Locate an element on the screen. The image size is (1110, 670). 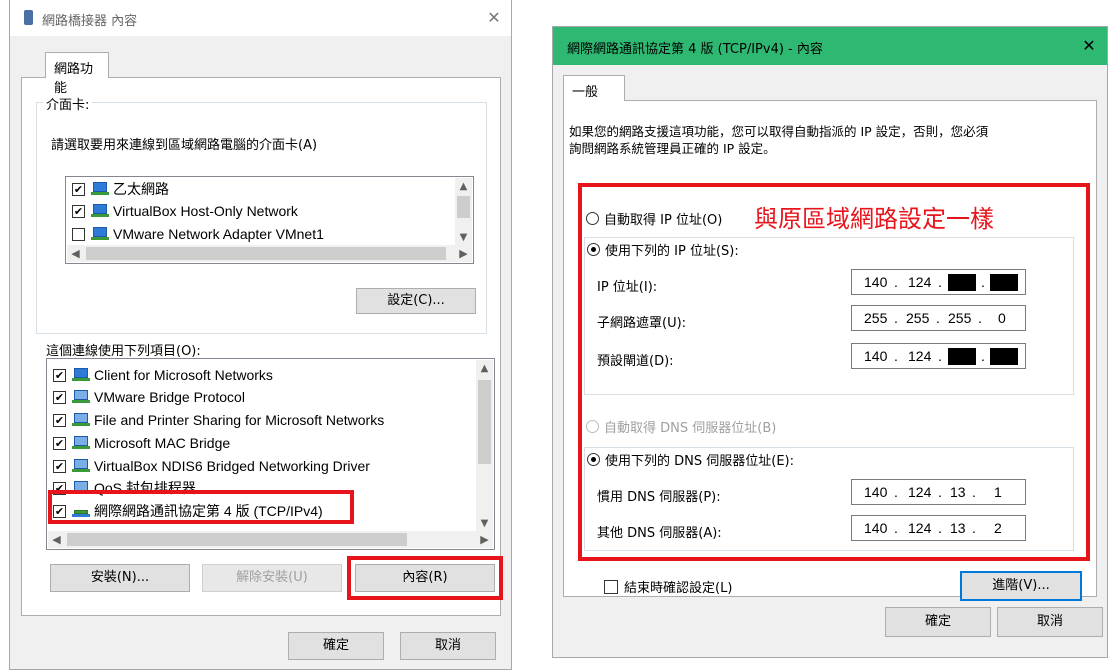
title-bar: 網際網路通訊協定第 4 版 (TCP/IPv4) - 內容 ✕ is located at coordinates (830, 46).